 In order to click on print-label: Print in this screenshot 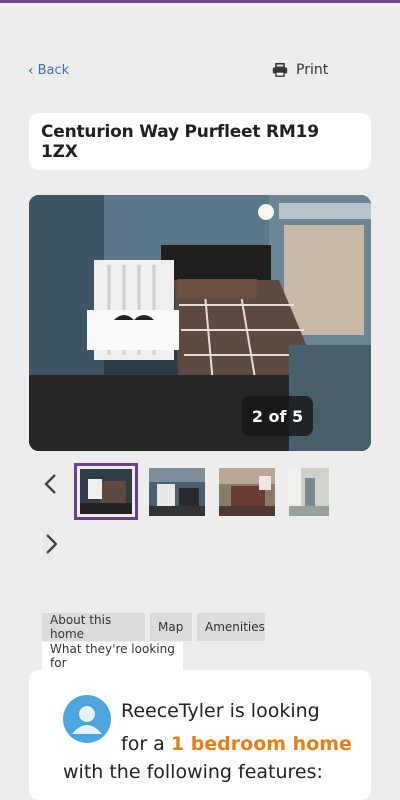, I will do `click(312, 70)`.